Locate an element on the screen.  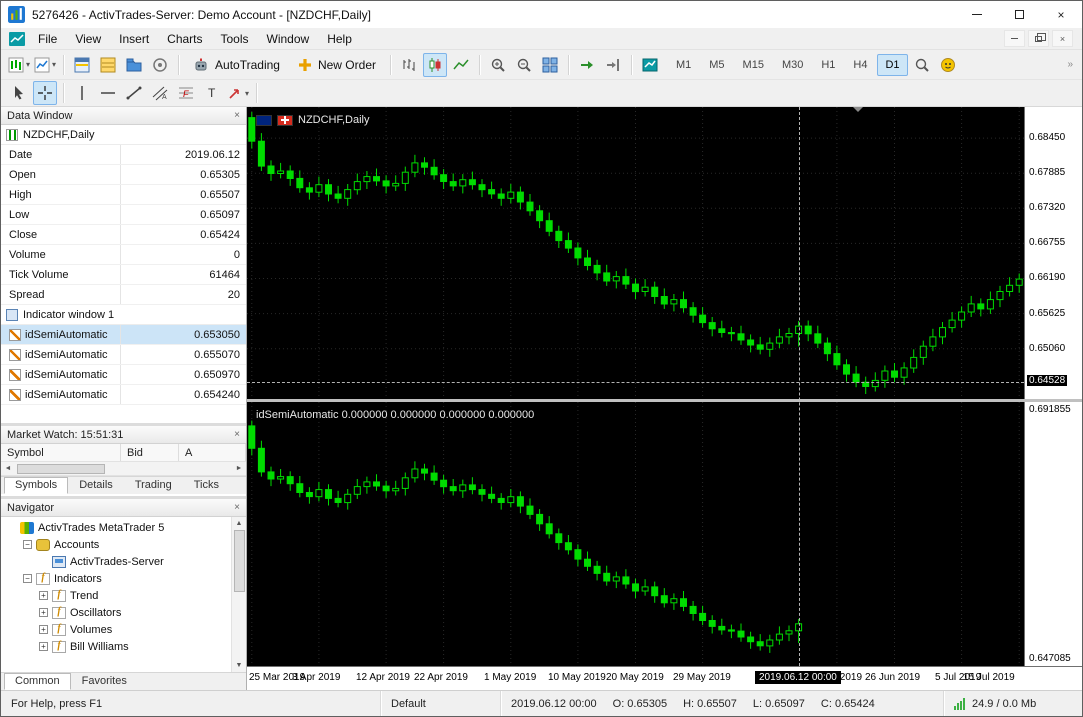
new-chart-button: ▾ is located at coordinates (19, 65).